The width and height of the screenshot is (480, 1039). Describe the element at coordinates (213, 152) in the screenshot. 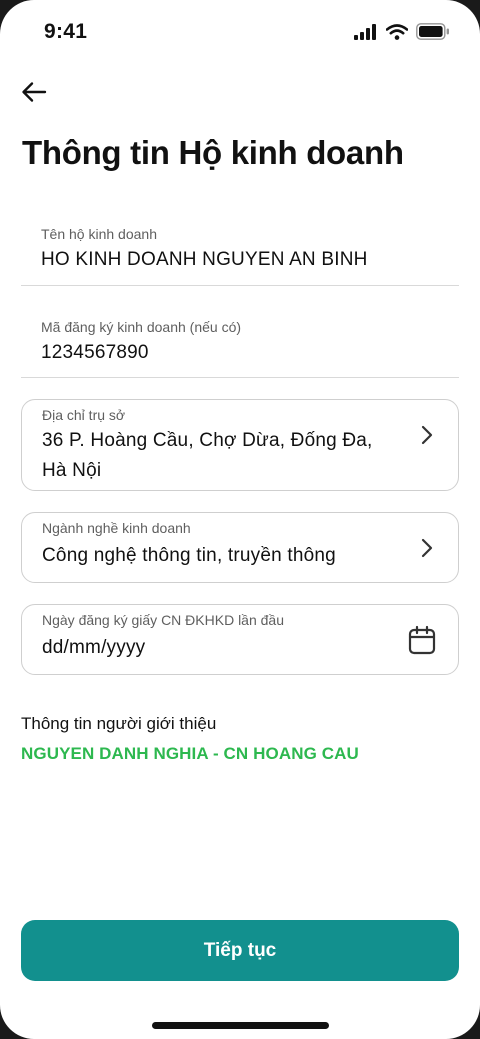

I see `page-title: Thông tin Hộ kinh doanh` at that location.